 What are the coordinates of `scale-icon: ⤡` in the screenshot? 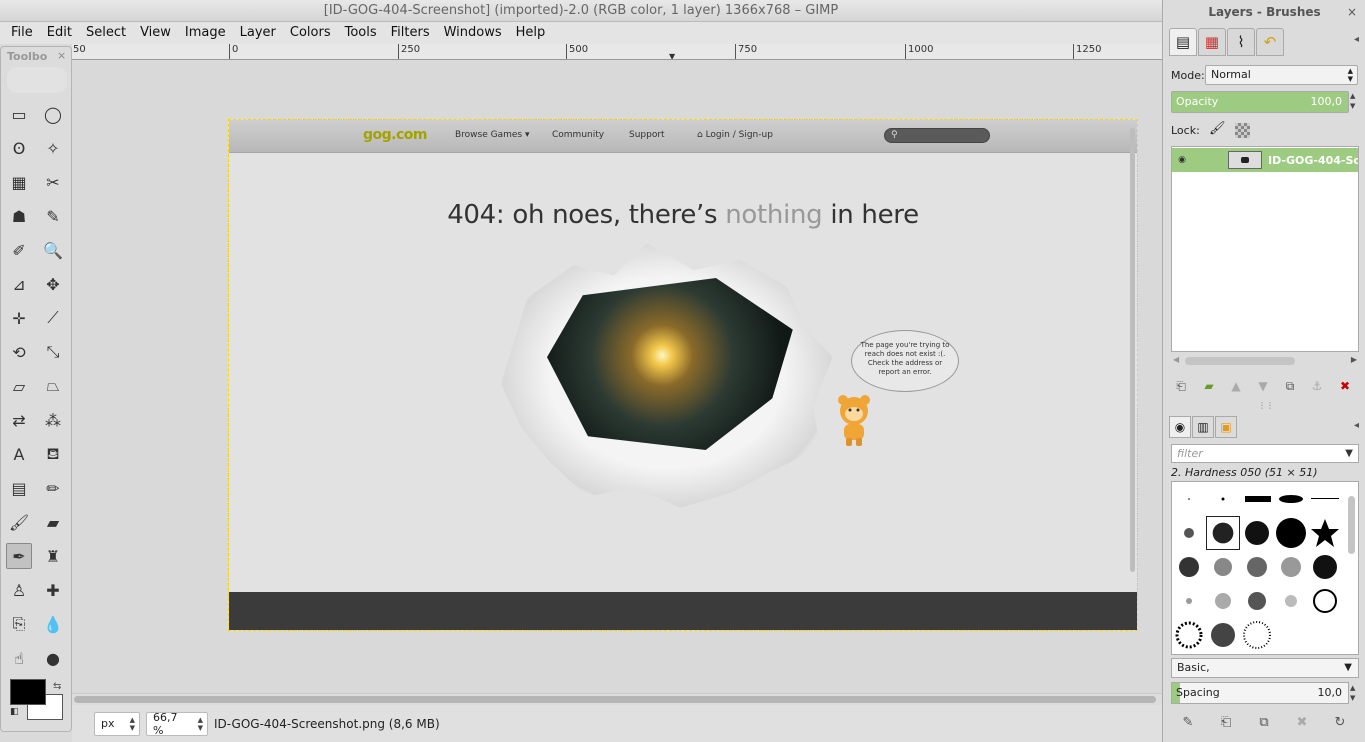 It's located at (53, 352).